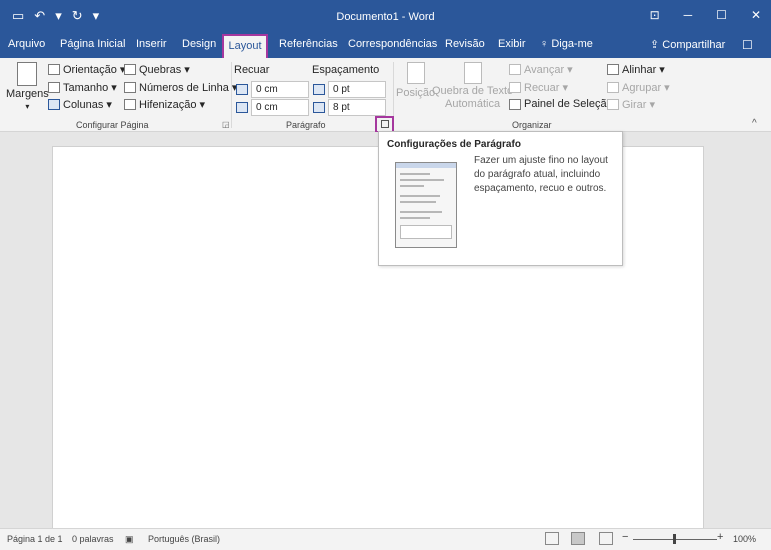 This screenshot has height=550, width=771. I want to click on selection-pane-button: Painel de Seleção, so click(561, 104).